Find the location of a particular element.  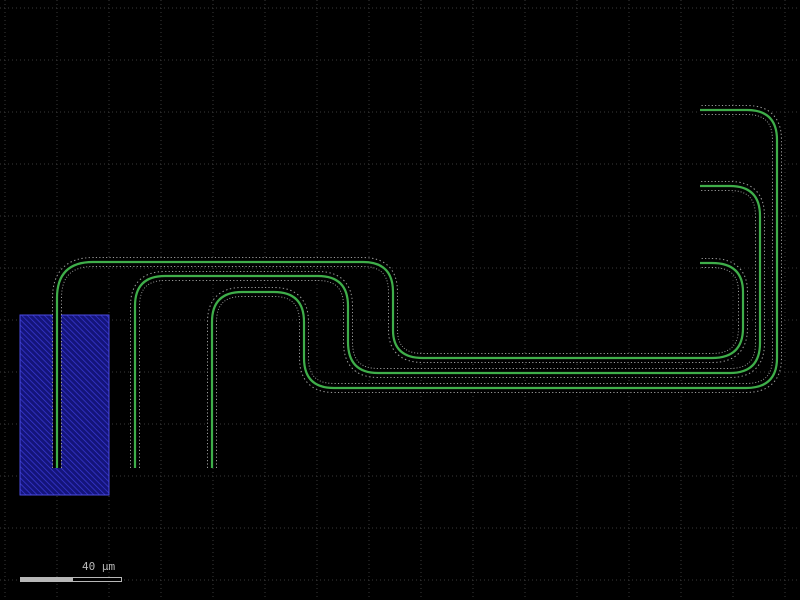

scale-bar-fill is located at coordinates (47, 579).